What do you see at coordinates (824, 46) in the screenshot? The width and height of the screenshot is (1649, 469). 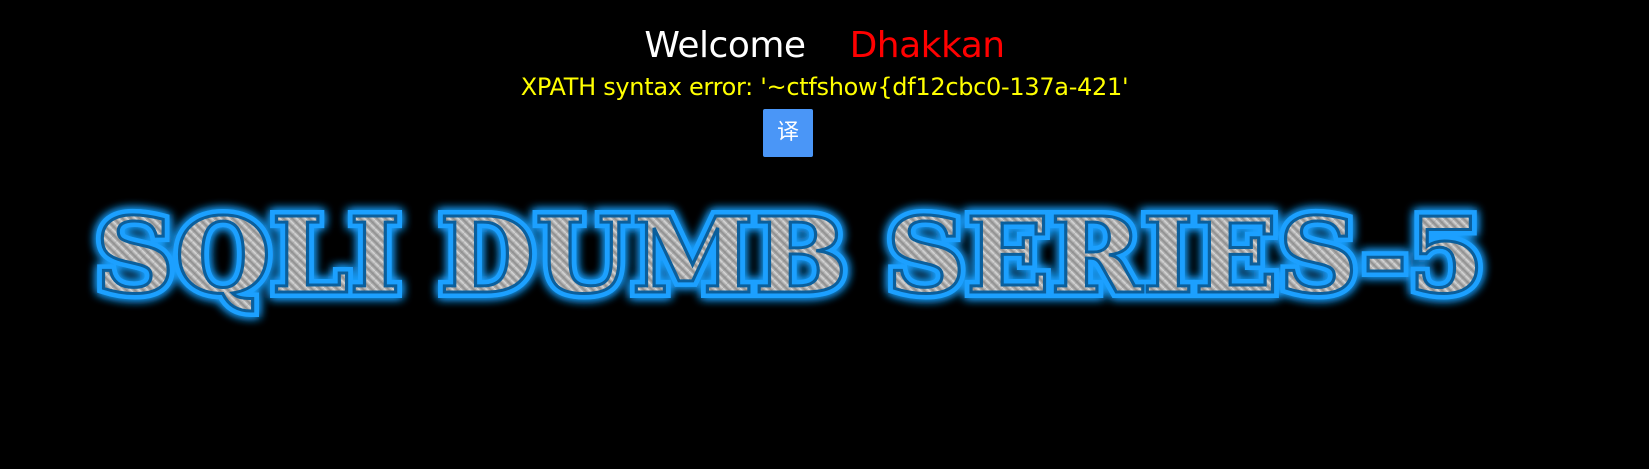 I see `welcome-line: Welcome Dhakkan` at bounding box center [824, 46].